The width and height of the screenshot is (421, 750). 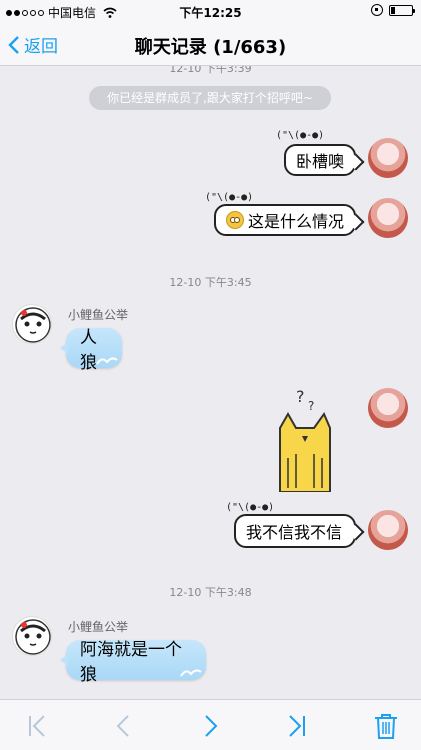 What do you see at coordinates (307, 440) in the screenshot?
I see `yellow-cat-sticker: ? ?` at bounding box center [307, 440].